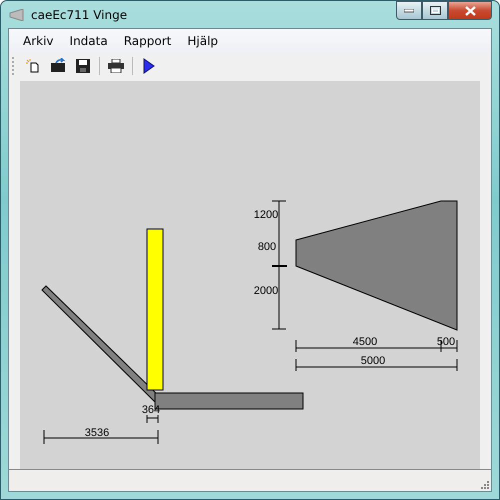  I want to click on maximize-icon, so click(435, 10).